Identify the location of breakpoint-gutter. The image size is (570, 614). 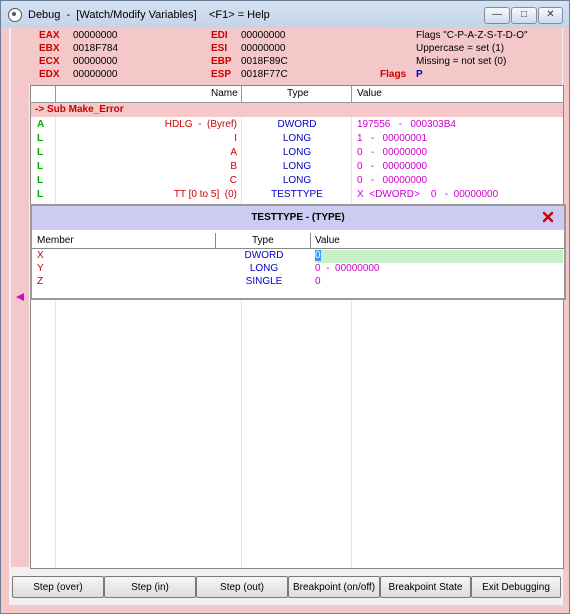
(20, 297).